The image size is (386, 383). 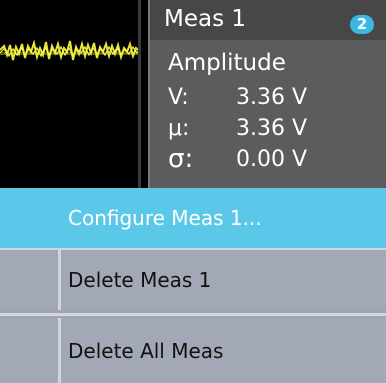 What do you see at coordinates (181, 159) in the screenshot?
I see `row-label: σ:` at bounding box center [181, 159].